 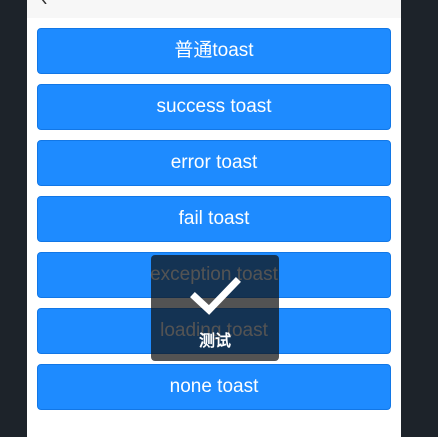 I want to click on error-toast-button: error toast, so click(x=214, y=163).